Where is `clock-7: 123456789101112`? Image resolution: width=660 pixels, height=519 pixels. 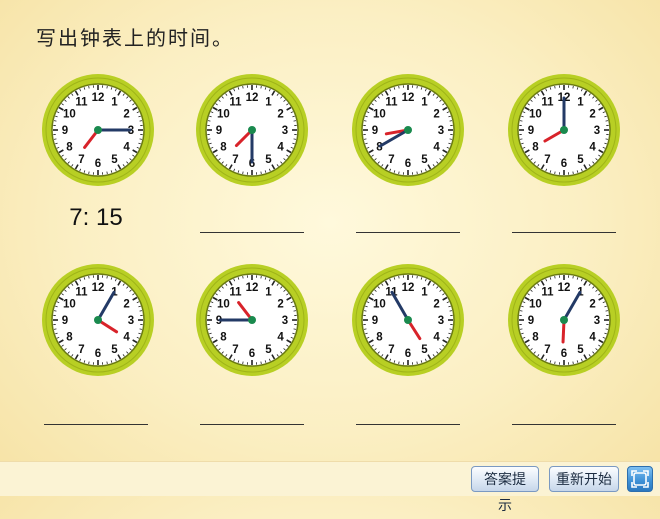 clock-7: 123456789101112 is located at coordinates (408, 320).